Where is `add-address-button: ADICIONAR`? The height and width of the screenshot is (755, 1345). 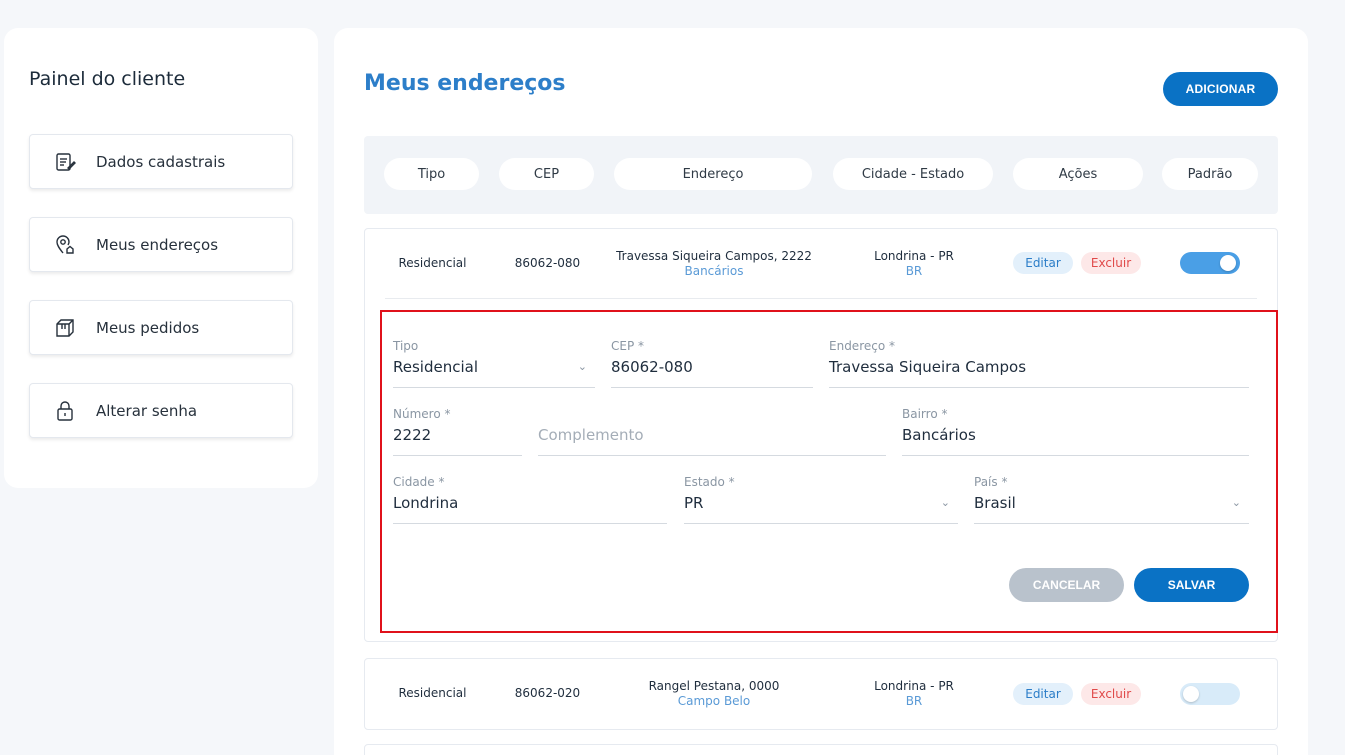
add-address-button: ADICIONAR is located at coordinates (1220, 89).